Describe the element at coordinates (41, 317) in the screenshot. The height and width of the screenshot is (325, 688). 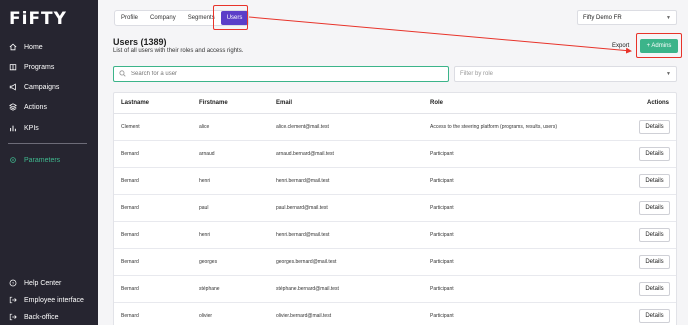
I see `sidebar-item-label: Back-office` at that location.